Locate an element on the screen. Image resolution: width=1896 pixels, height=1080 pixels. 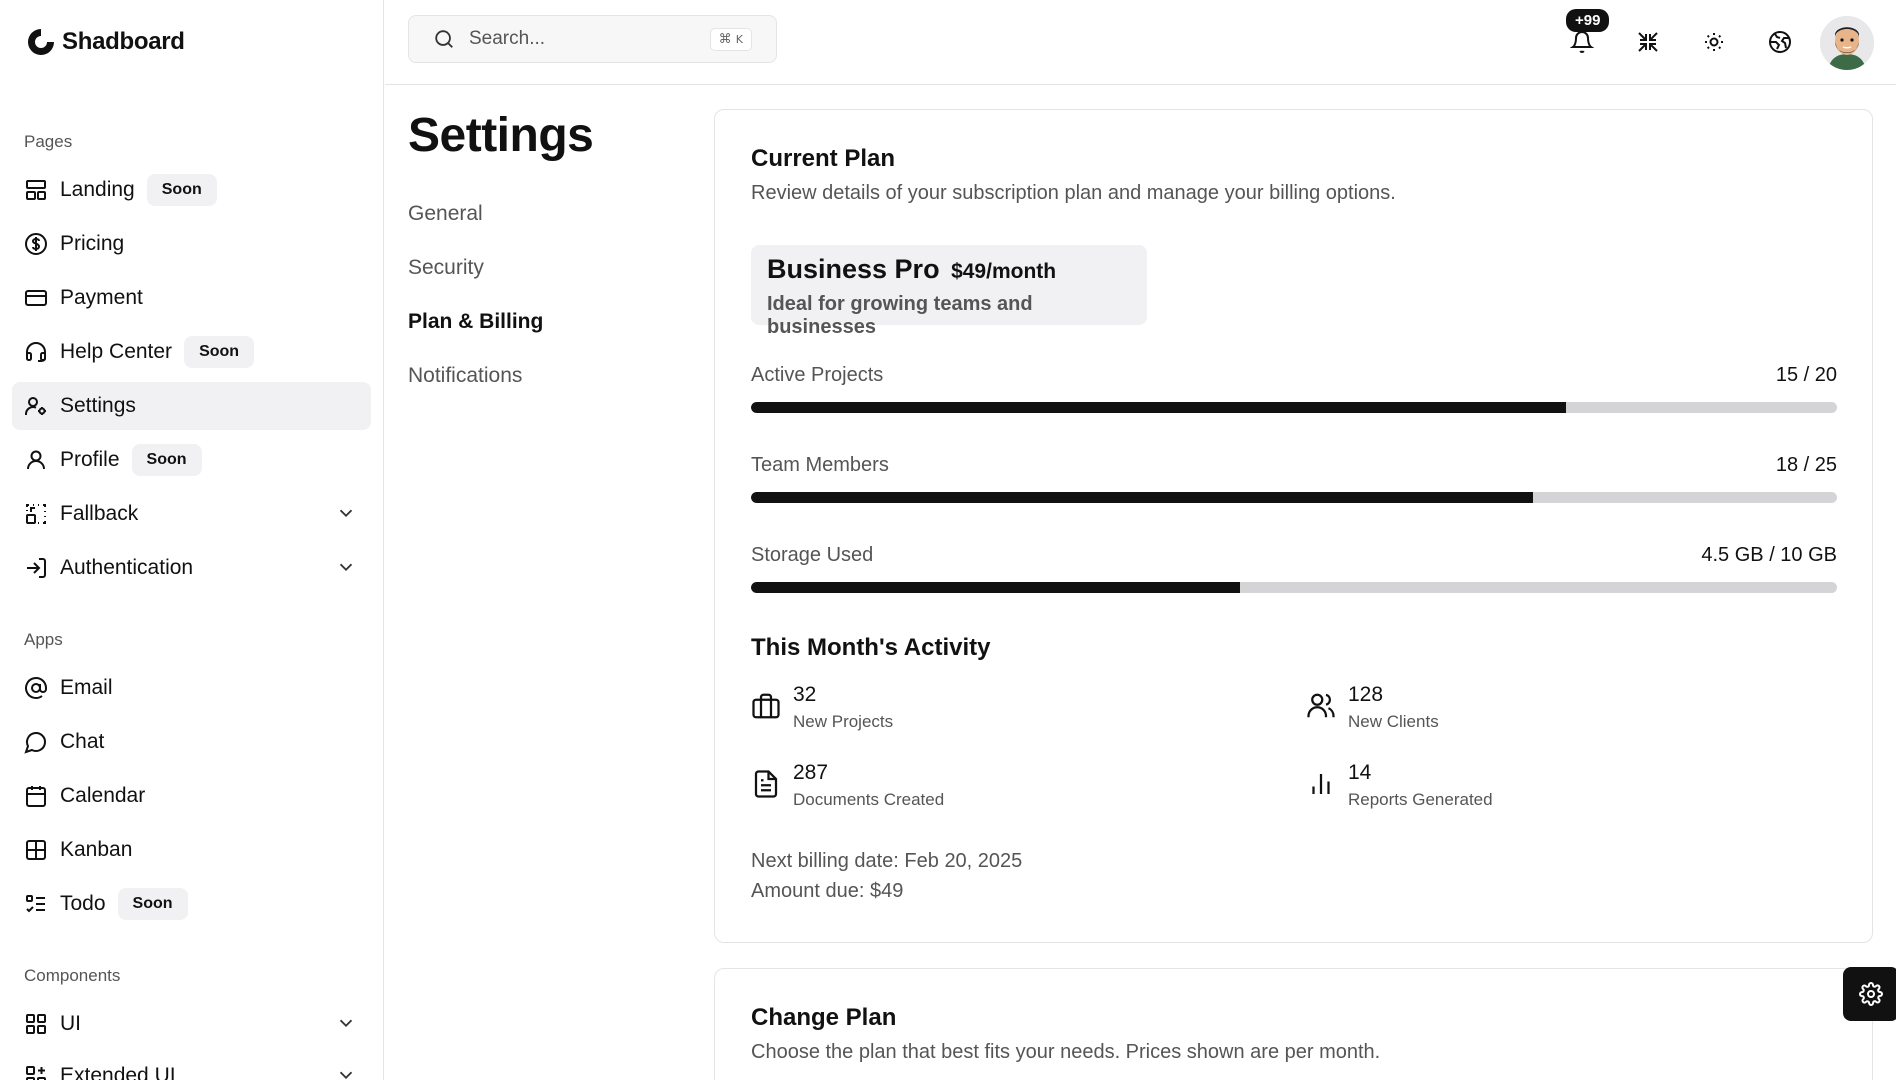
stat-label: Reports Generated is located at coordinates (1420, 799).